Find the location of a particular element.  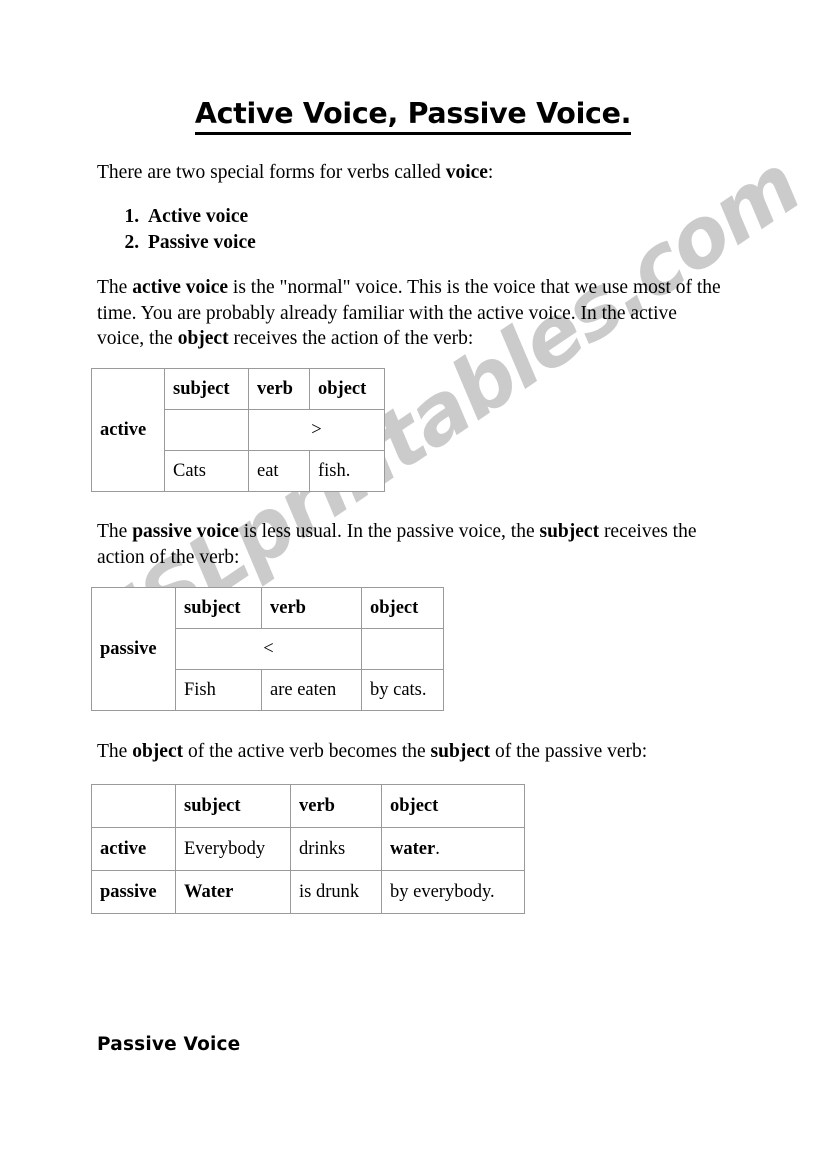

table-row: passive subject verb object is located at coordinates (267, 649).